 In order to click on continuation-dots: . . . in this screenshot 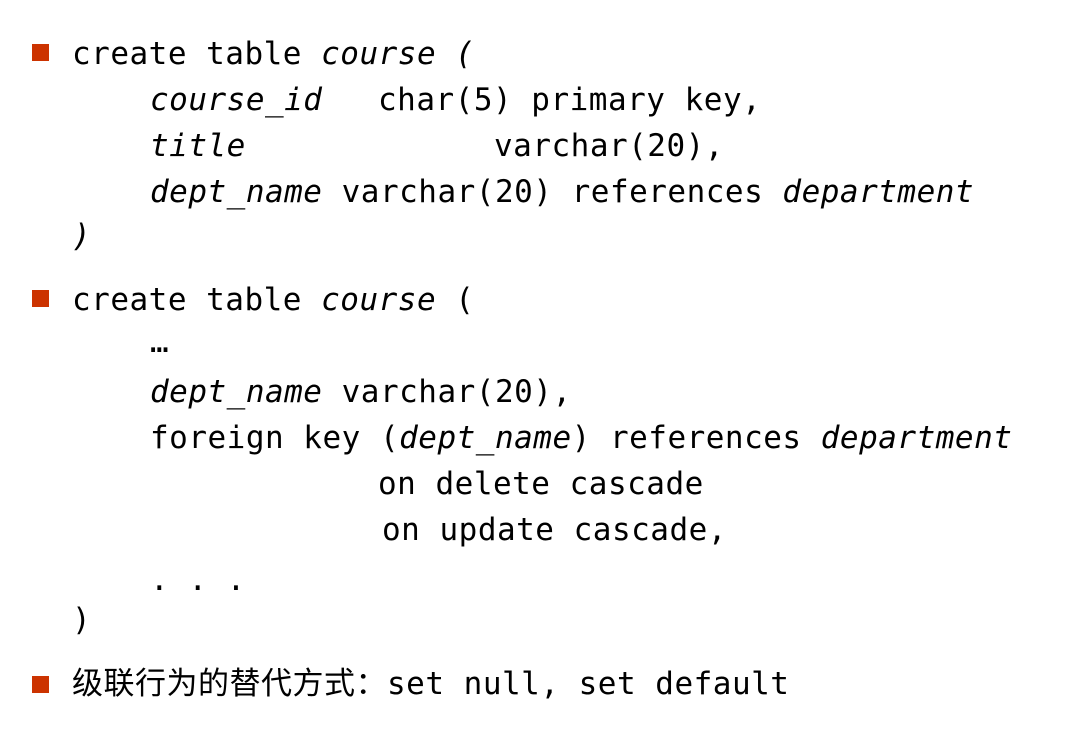, I will do `click(198, 580)`.